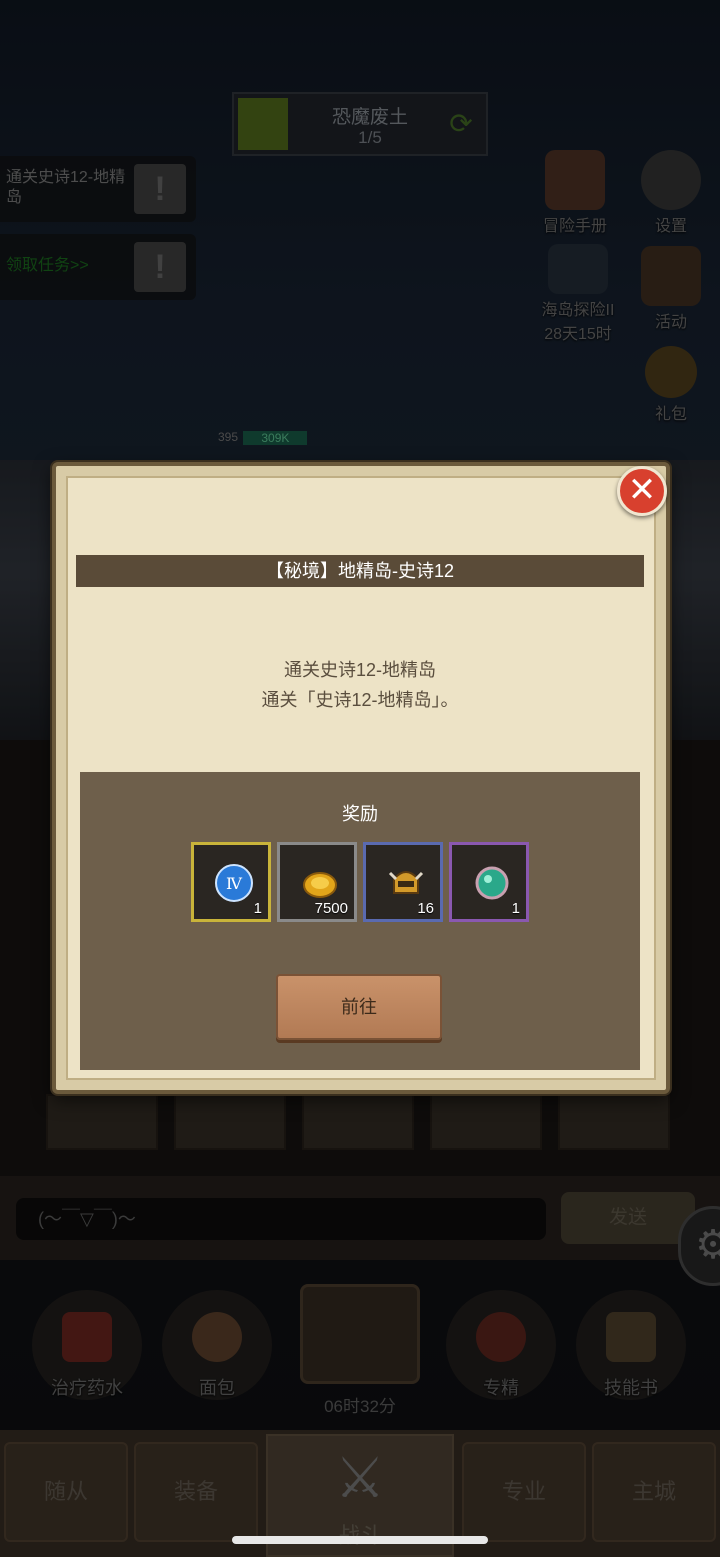 The width and height of the screenshot is (720, 1557). Describe the element at coordinates (406, 882) in the screenshot. I see `helmet-icon` at that location.